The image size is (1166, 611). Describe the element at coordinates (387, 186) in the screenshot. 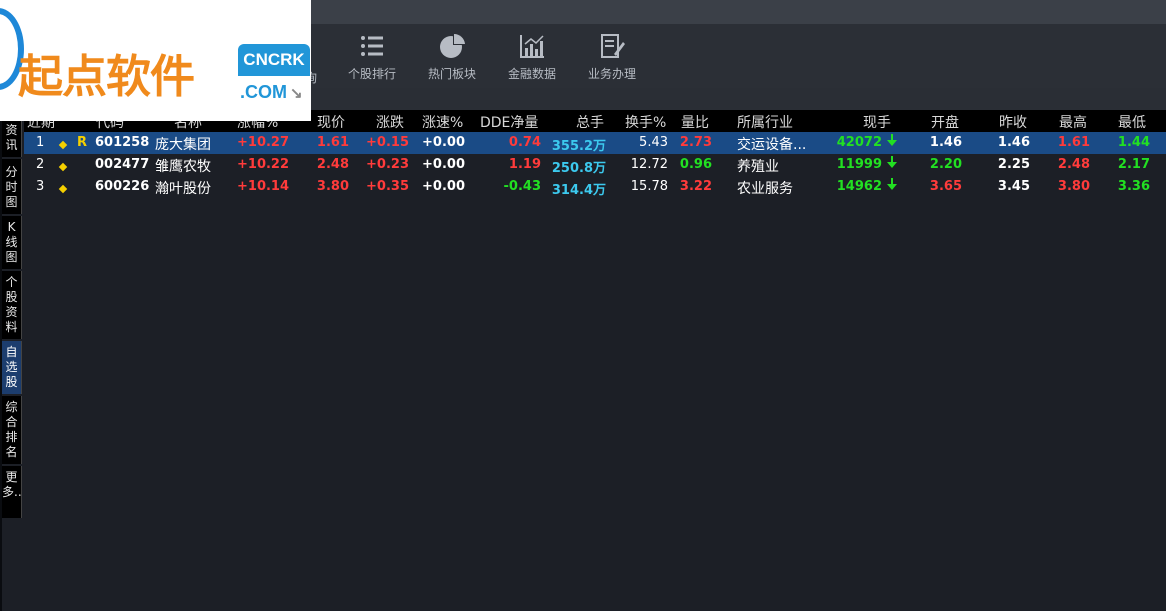

I see `row-change: +0.35` at that location.